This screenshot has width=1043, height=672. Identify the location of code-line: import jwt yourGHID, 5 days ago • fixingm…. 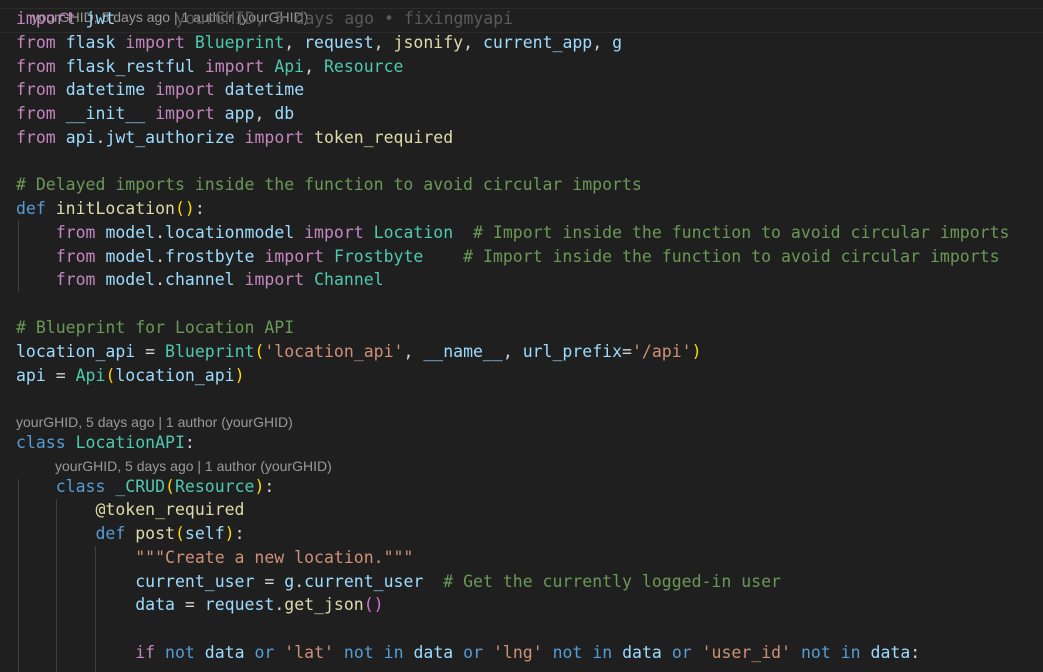
(264, 19).